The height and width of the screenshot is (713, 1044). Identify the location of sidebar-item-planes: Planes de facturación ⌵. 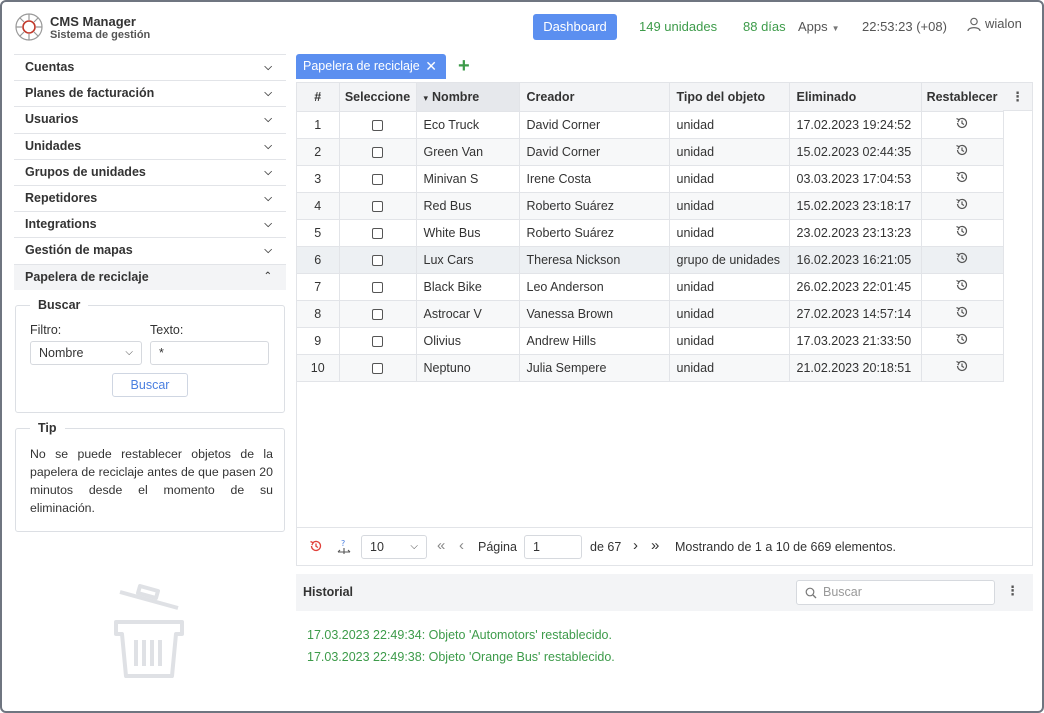
(150, 93).